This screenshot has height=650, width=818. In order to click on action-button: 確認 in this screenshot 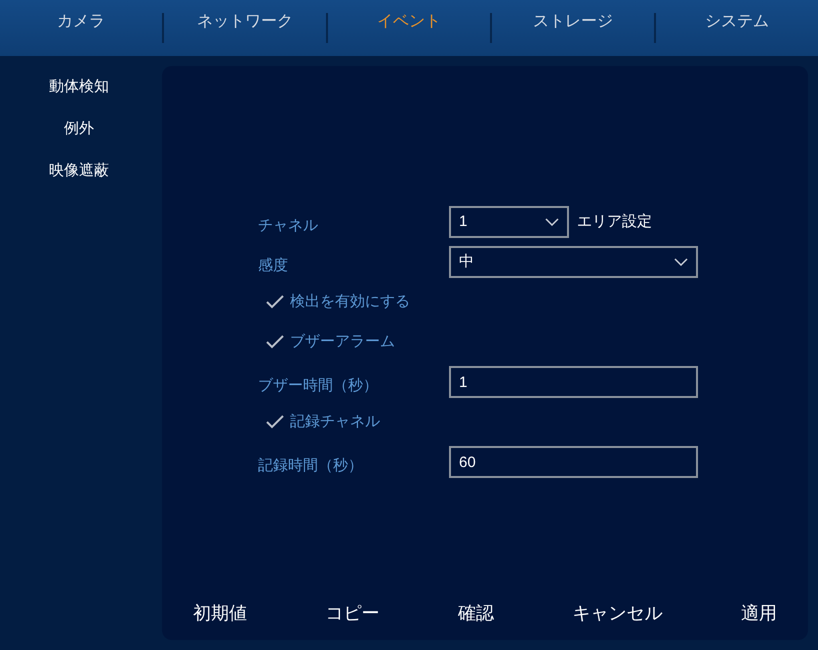, I will do `click(476, 613)`.